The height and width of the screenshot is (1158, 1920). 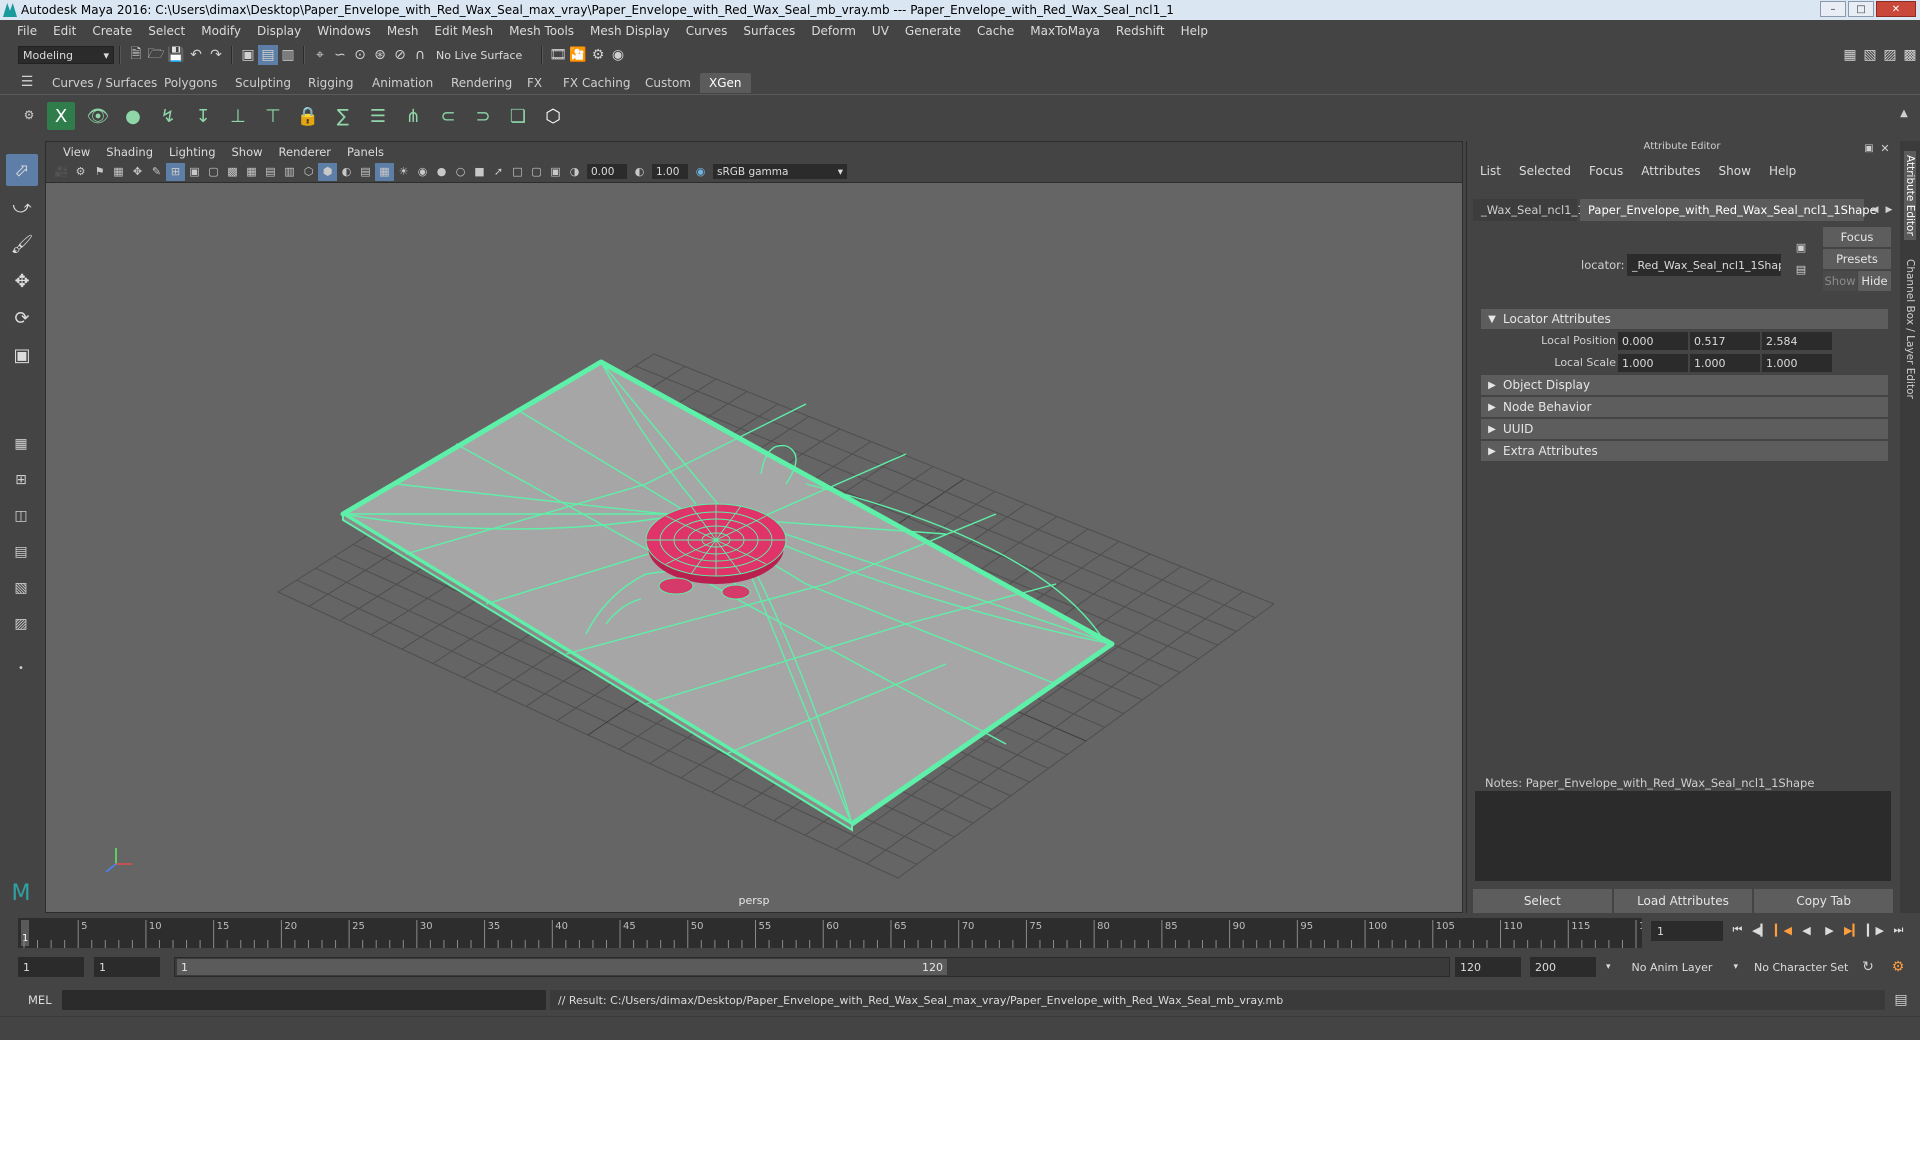 I want to click on playback-start-field: 1, so click(x=127, y=967).